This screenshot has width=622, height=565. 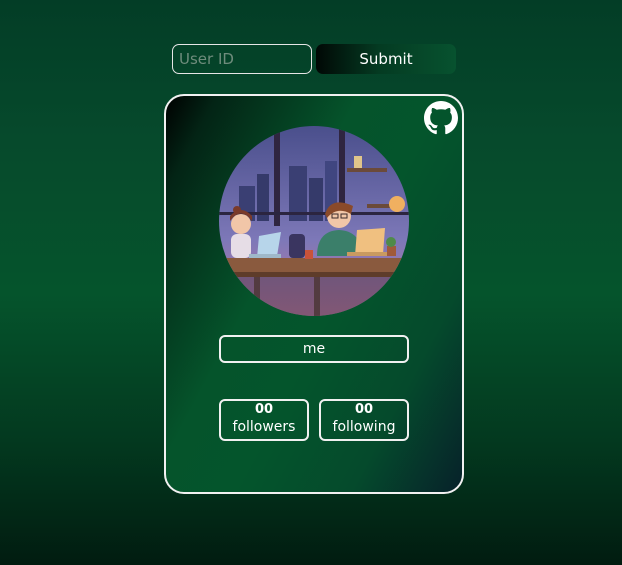 What do you see at coordinates (364, 427) in the screenshot?
I see `following-label: following` at bounding box center [364, 427].